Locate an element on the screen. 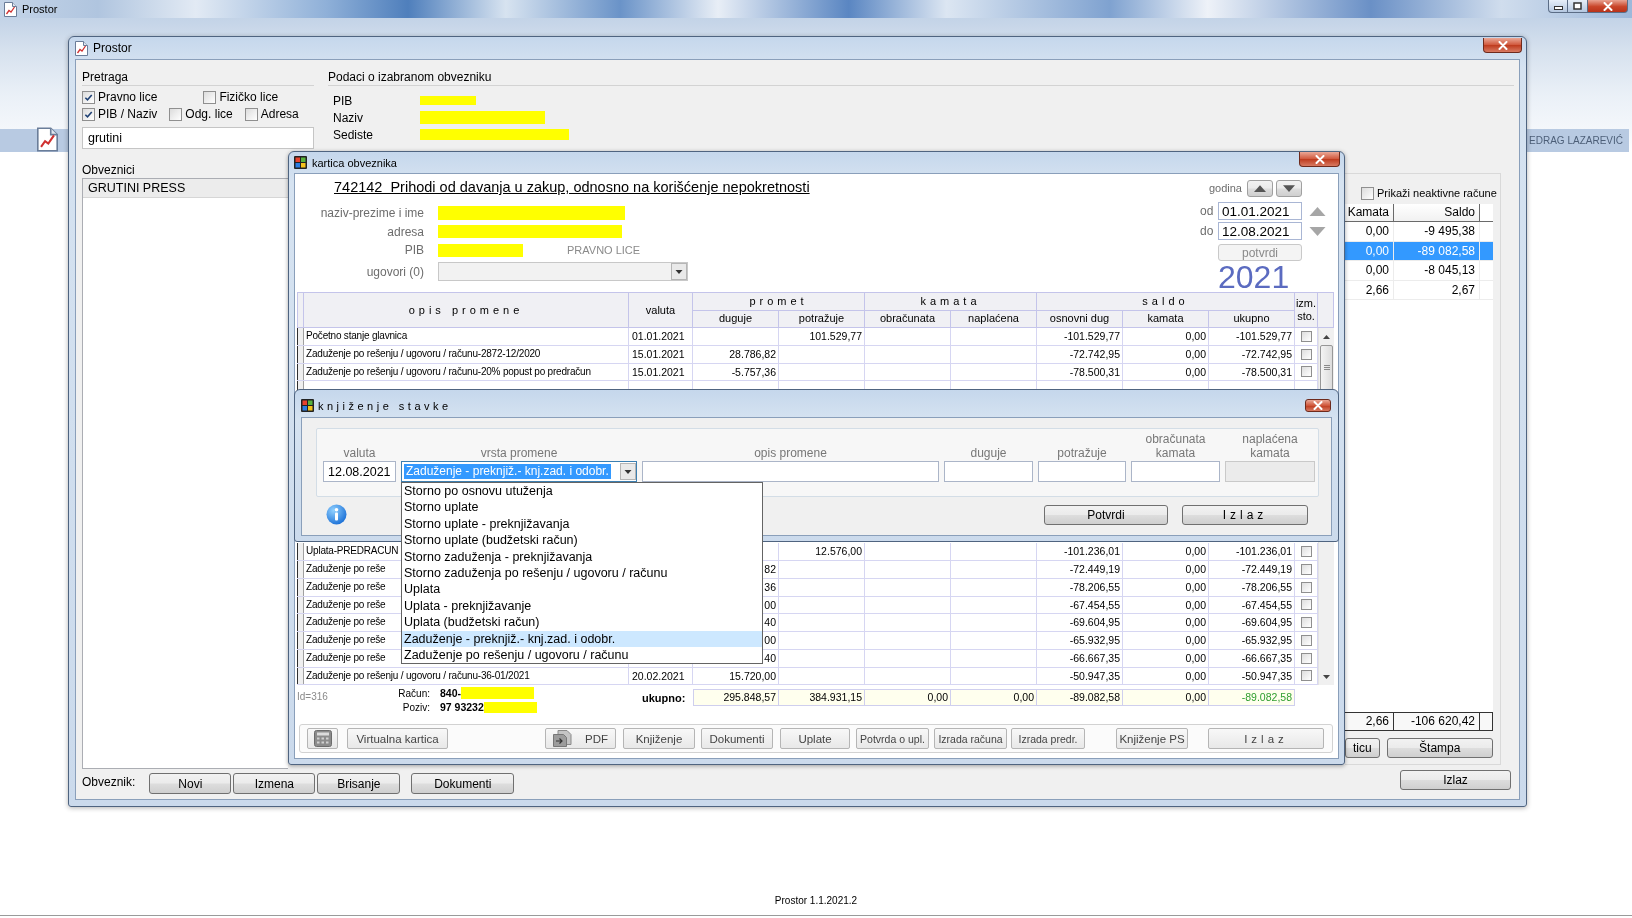 The width and height of the screenshot is (1632, 918). table-row: 0,00 -9 495,38 is located at coordinates (1419, 232).